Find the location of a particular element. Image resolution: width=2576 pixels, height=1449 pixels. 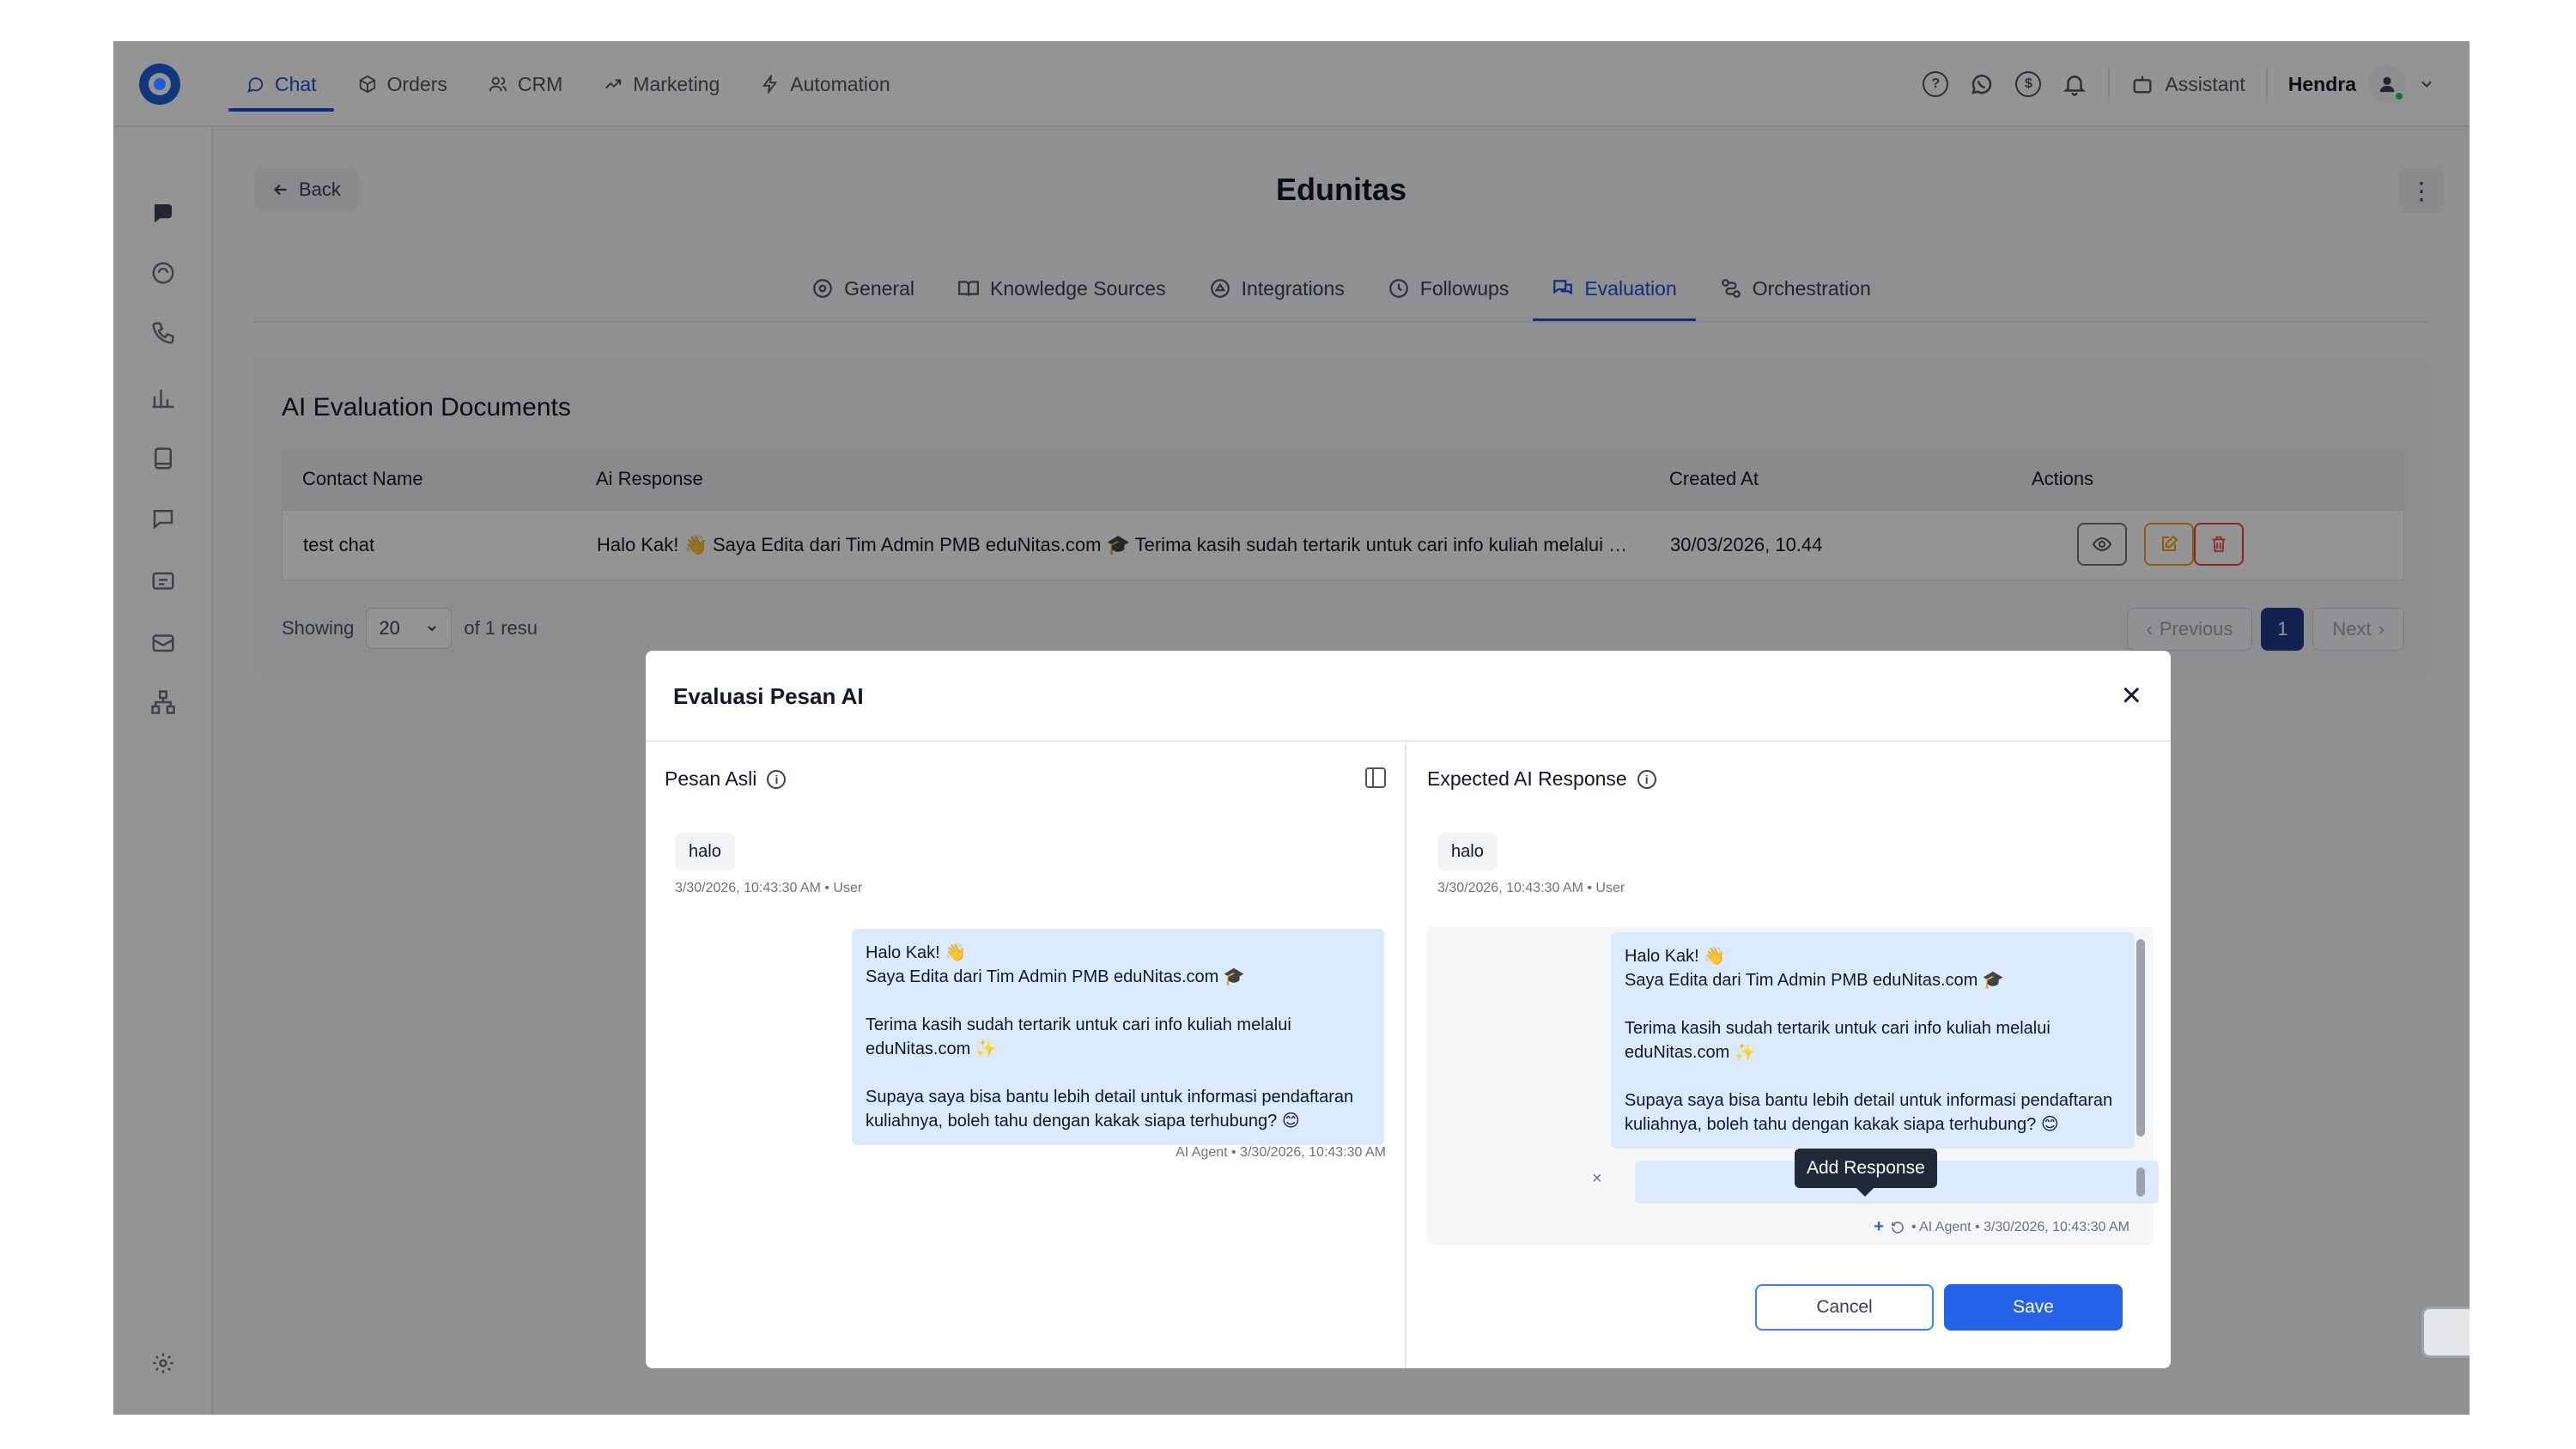

original-message-title: Pesan Asli is located at coordinates (711, 778).